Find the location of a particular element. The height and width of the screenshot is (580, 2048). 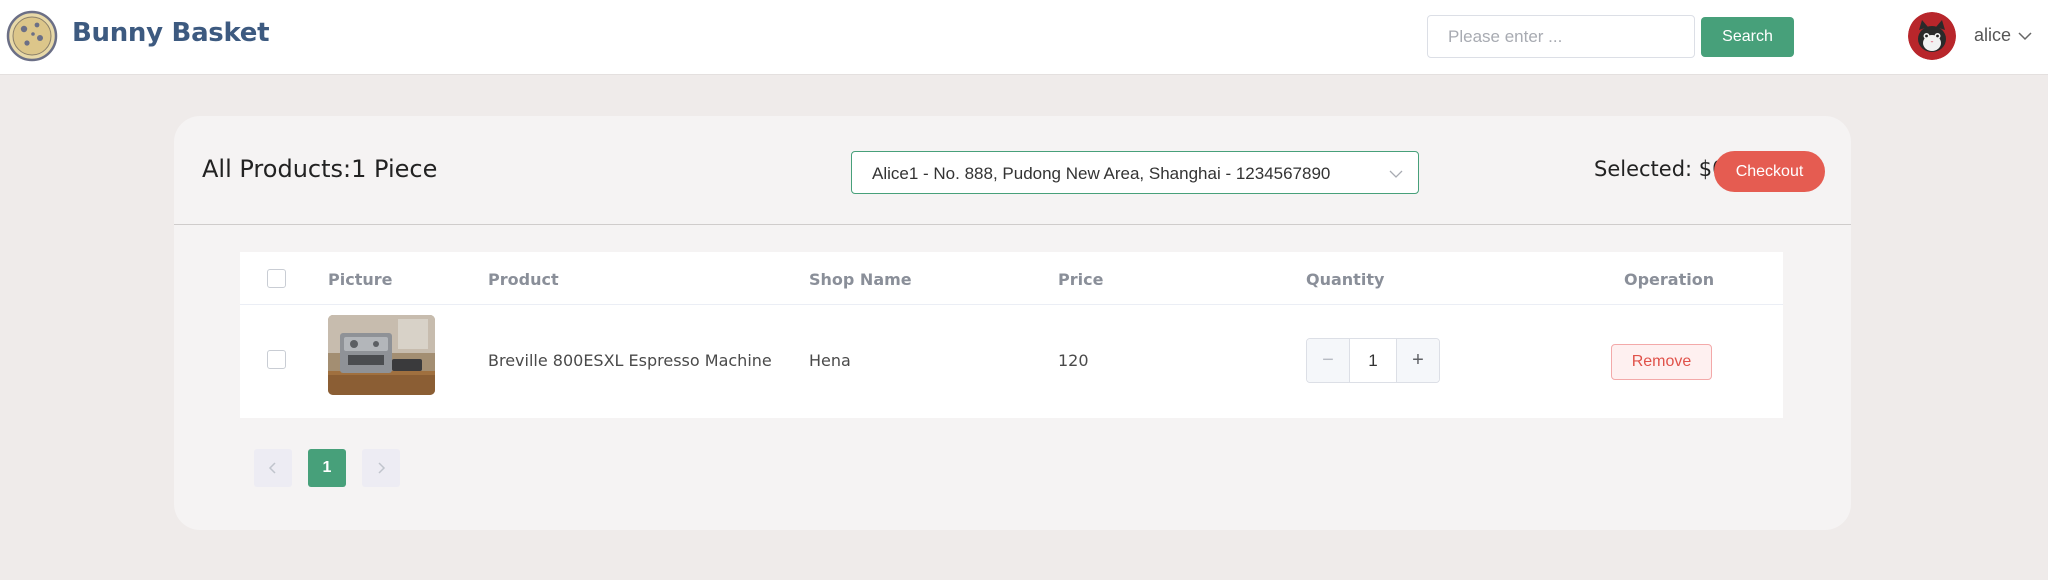

username: alice is located at coordinates (1992, 35).